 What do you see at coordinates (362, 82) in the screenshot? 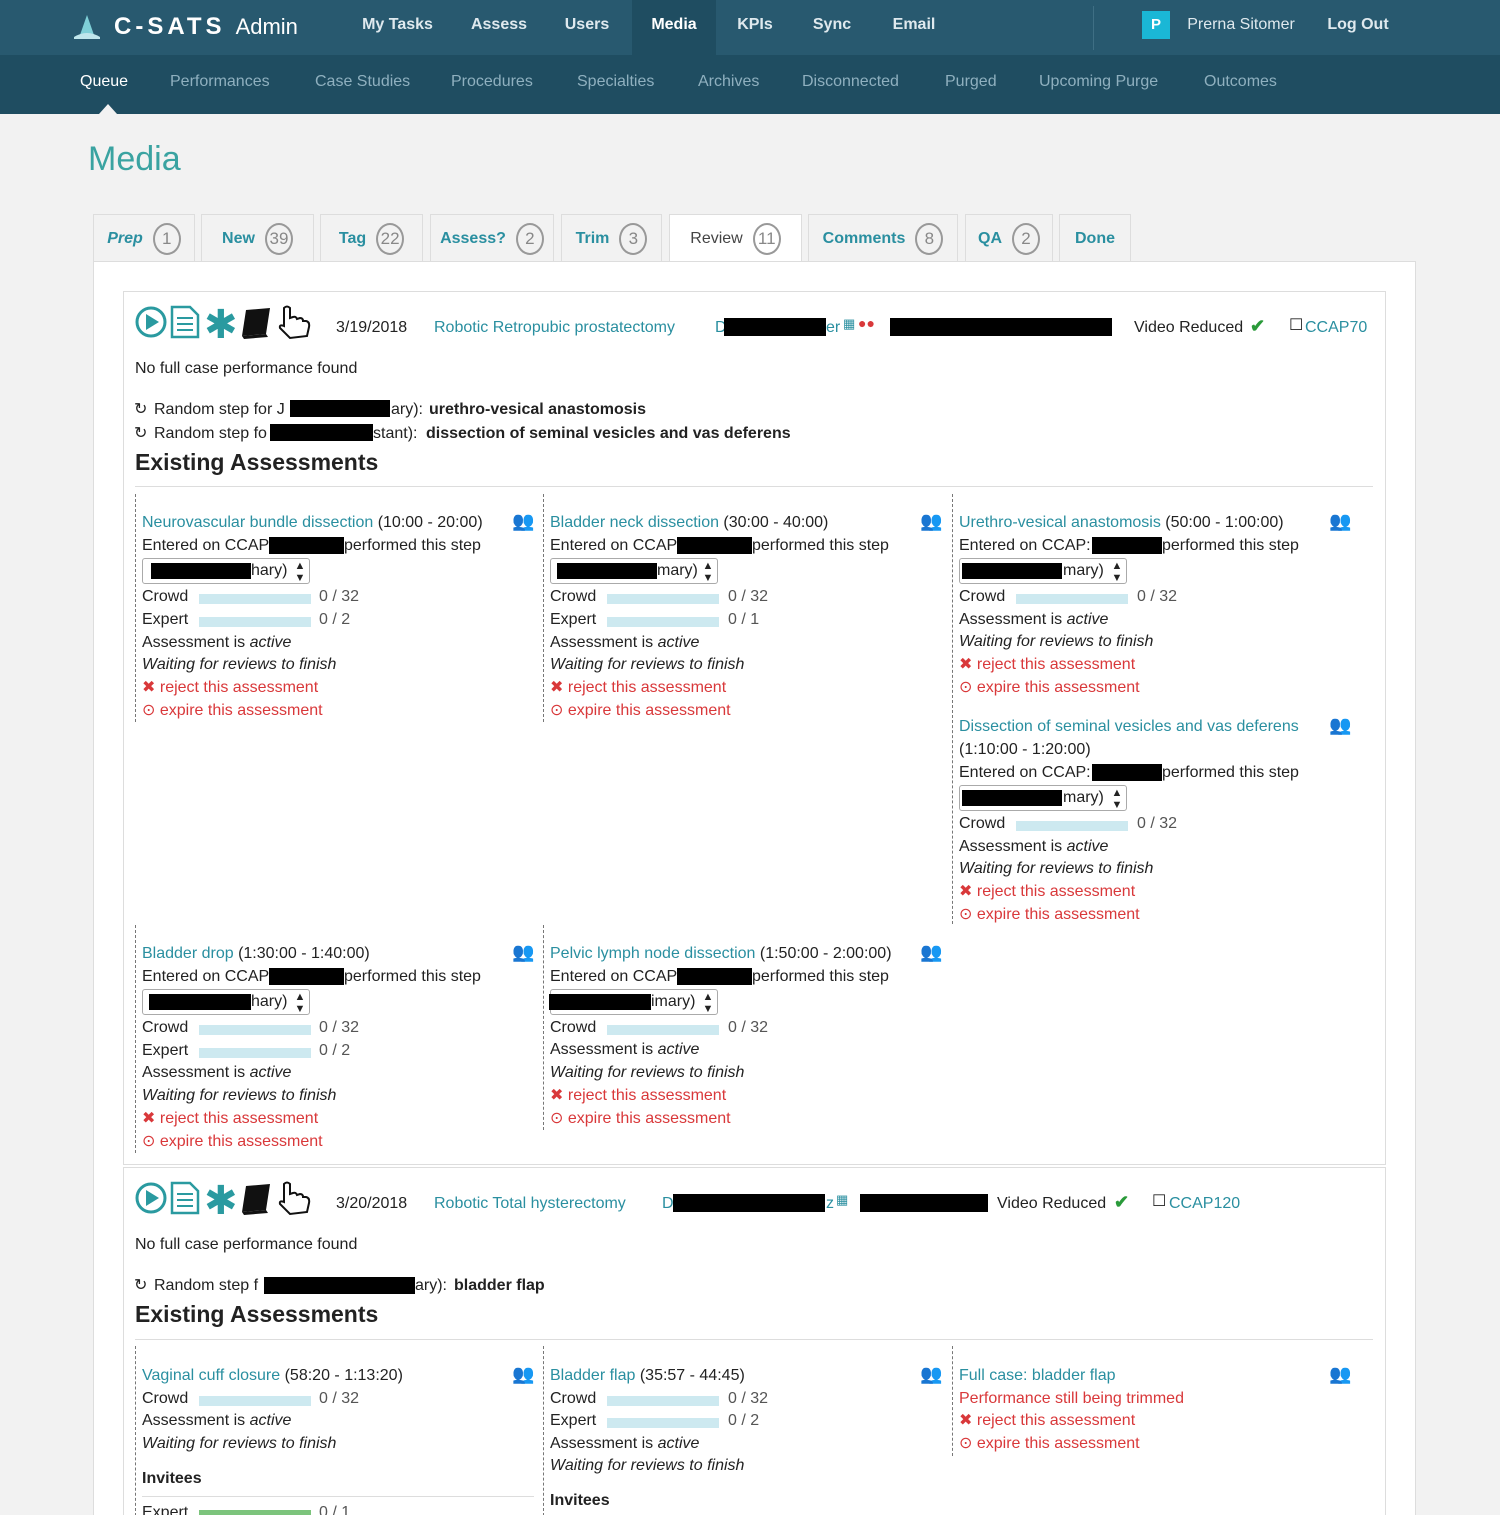
I see `subnav-case-studies: Case Studies` at bounding box center [362, 82].